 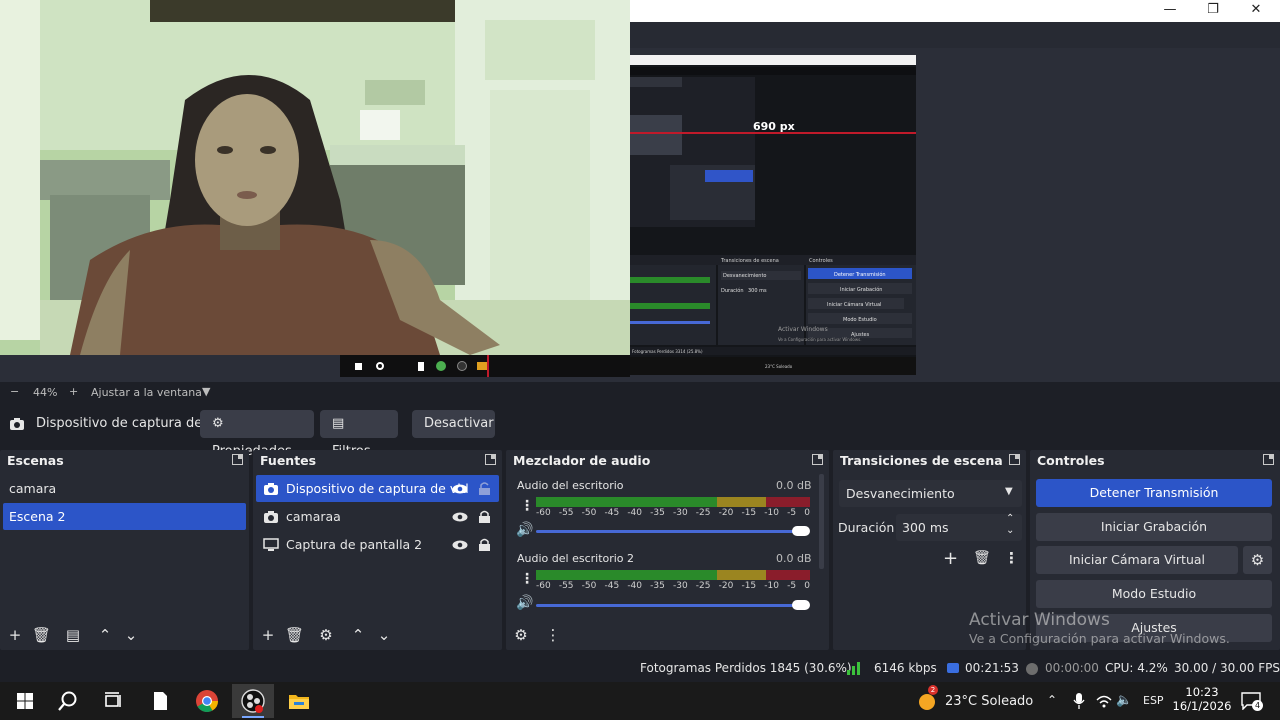 What do you see at coordinates (294, 635) in the screenshot?
I see `remove-source-icon: 🗑` at bounding box center [294, 635].